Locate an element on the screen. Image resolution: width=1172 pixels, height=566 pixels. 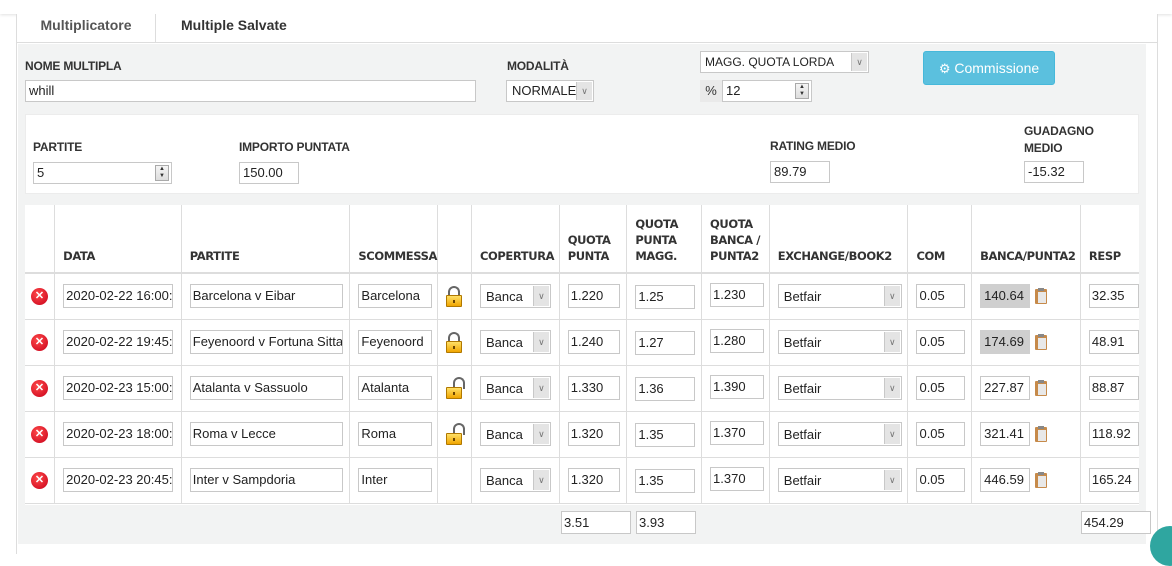
data-input: 2020-02-23 20:45:00 is located at coordinates (118, 480).